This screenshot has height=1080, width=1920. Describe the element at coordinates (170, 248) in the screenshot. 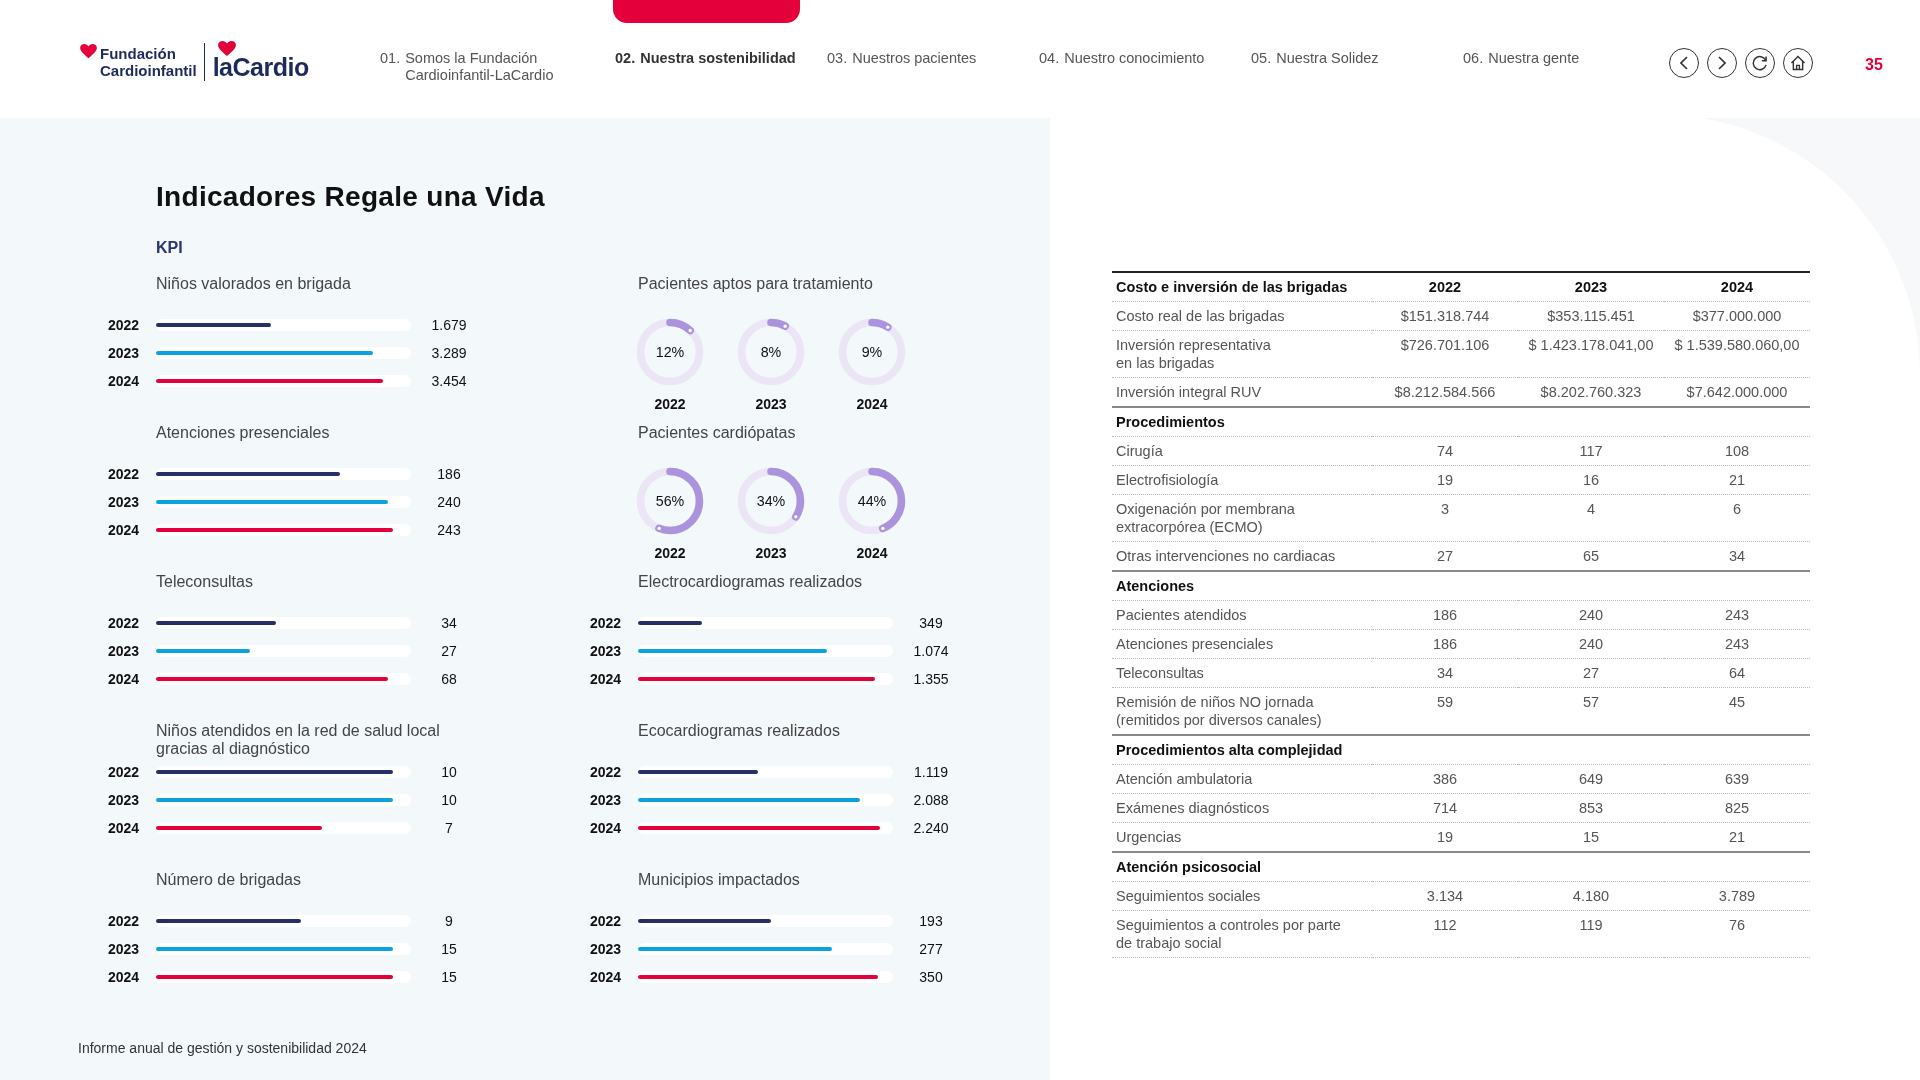

I see `section-label: KPI` at that location.